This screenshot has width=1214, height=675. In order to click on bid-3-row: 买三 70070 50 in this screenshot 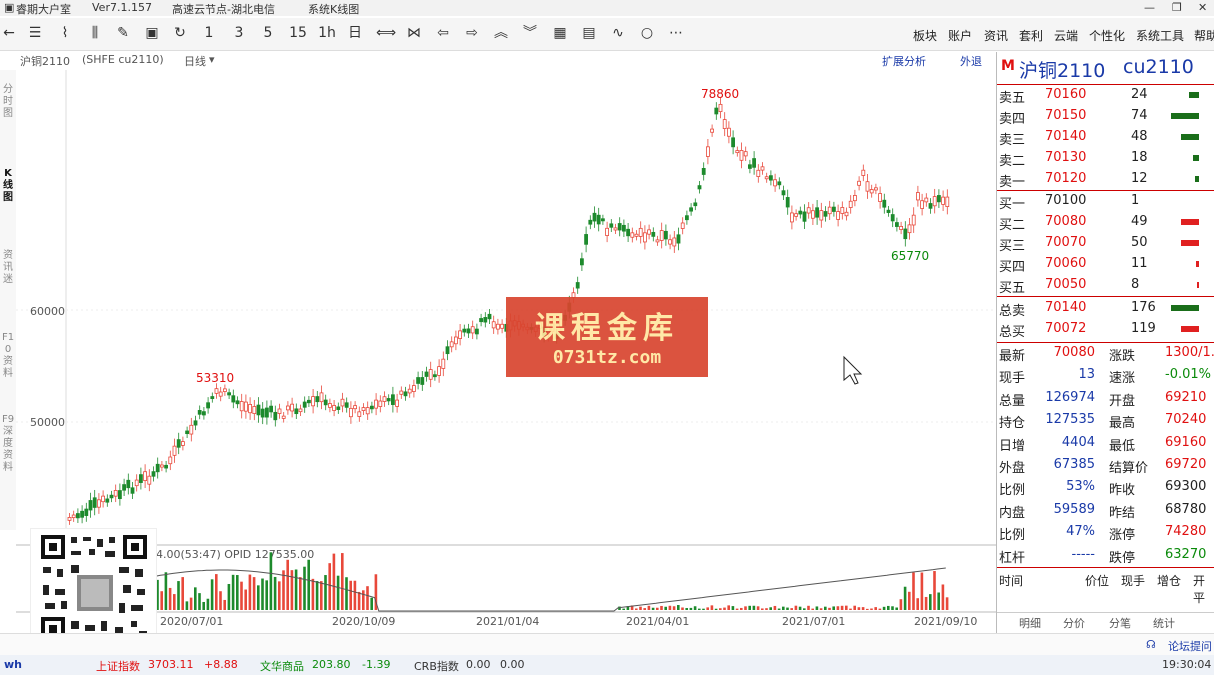, I will do `click(1105, 243)`.